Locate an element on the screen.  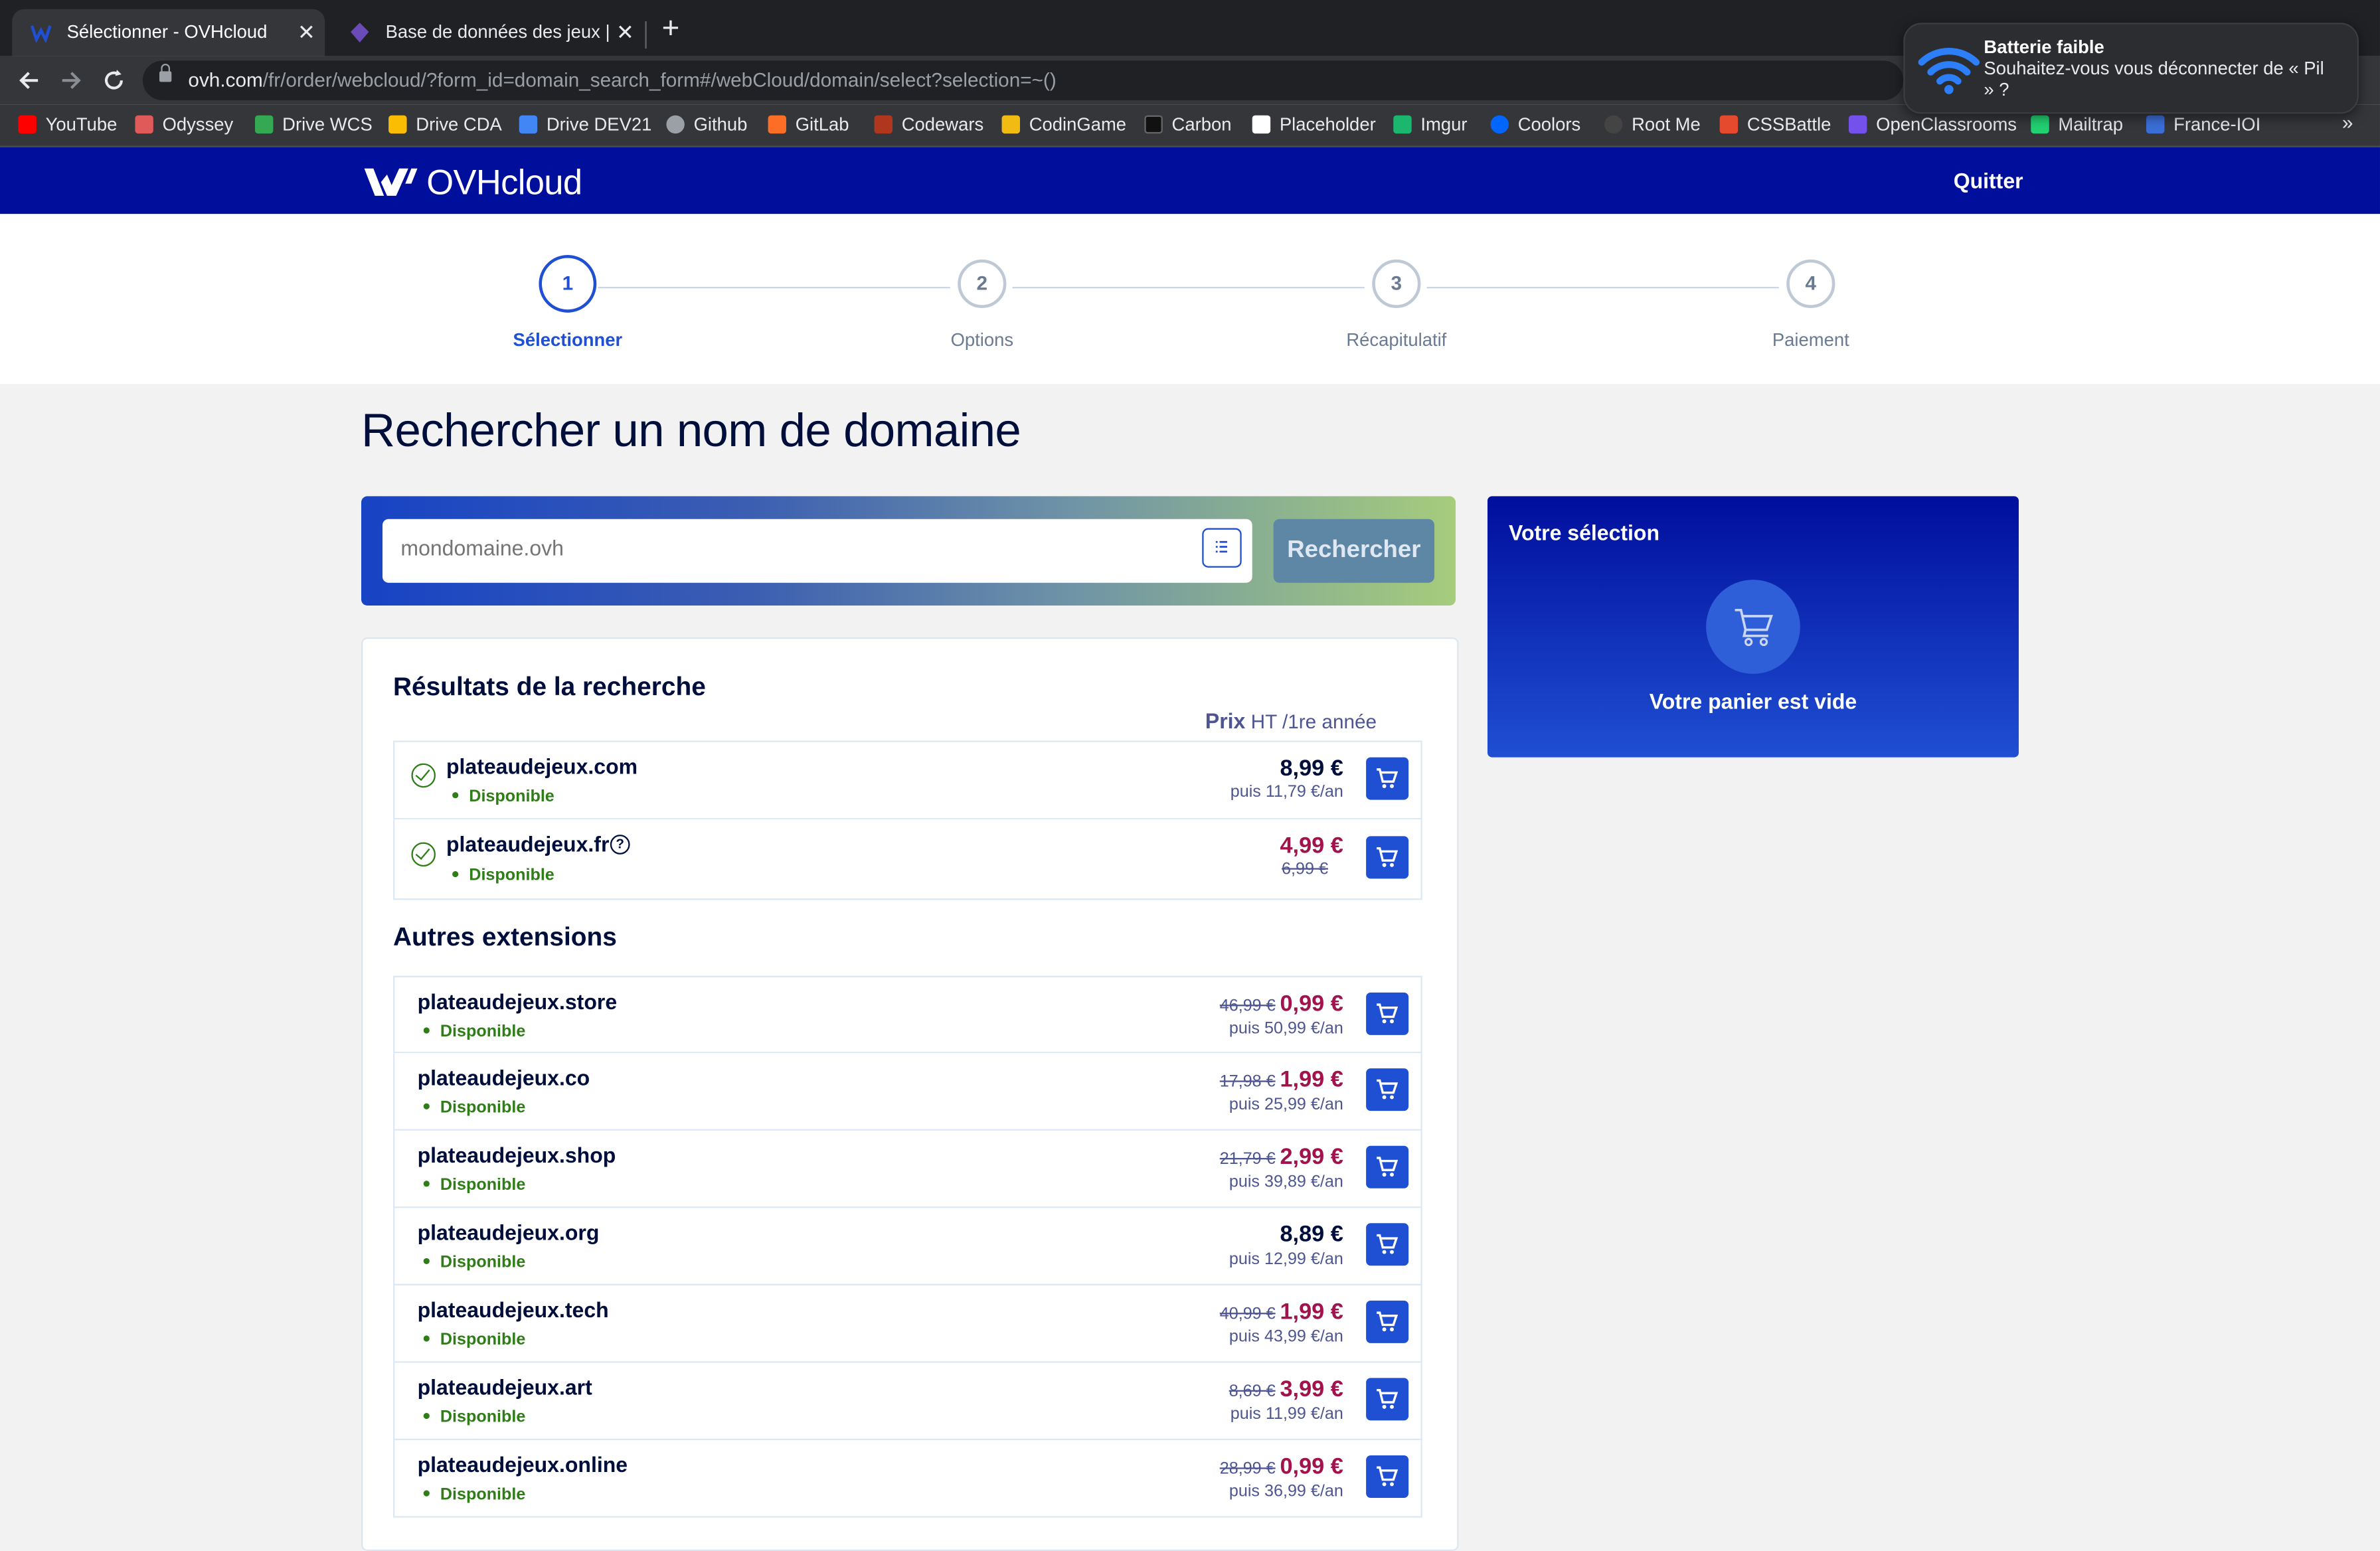
new-tab-button: + is located at coordinates (671, 29).